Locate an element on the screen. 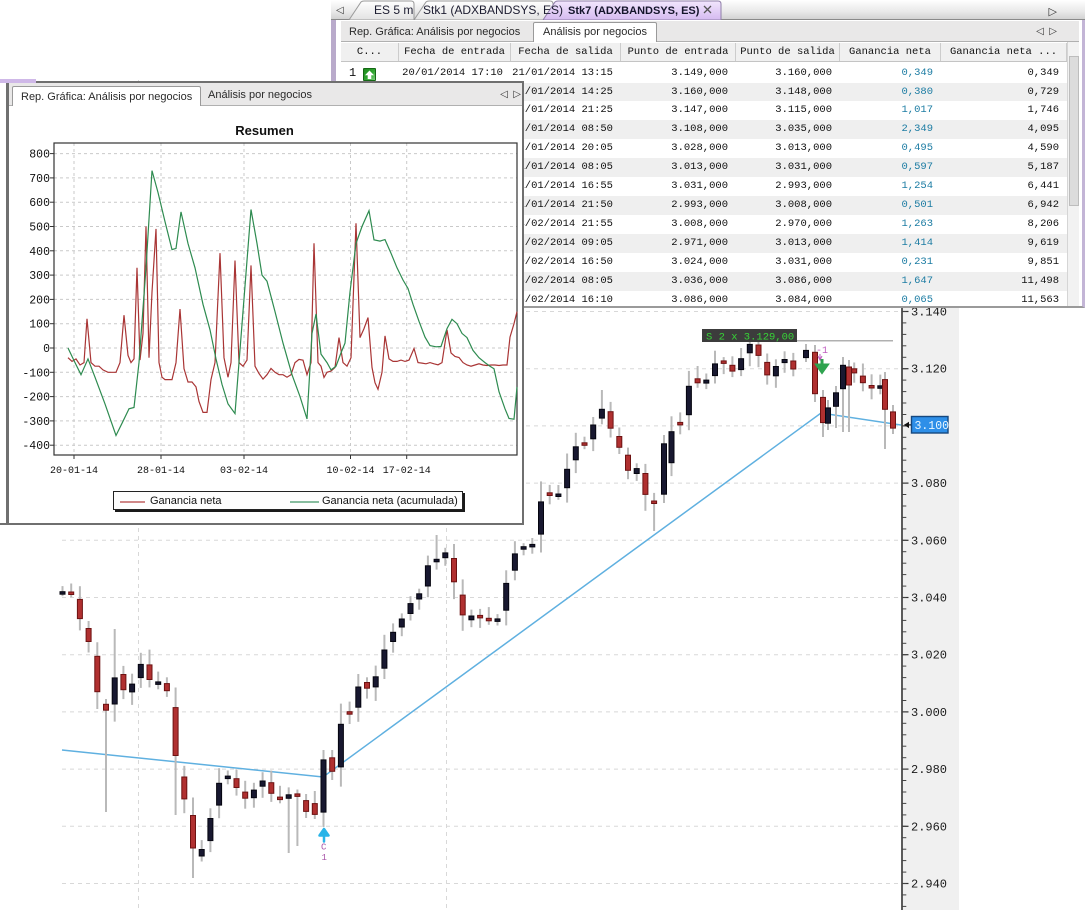  svg-text: Stk1 (ADXBANDSYS, ES) is located at coordinates (493, 10).